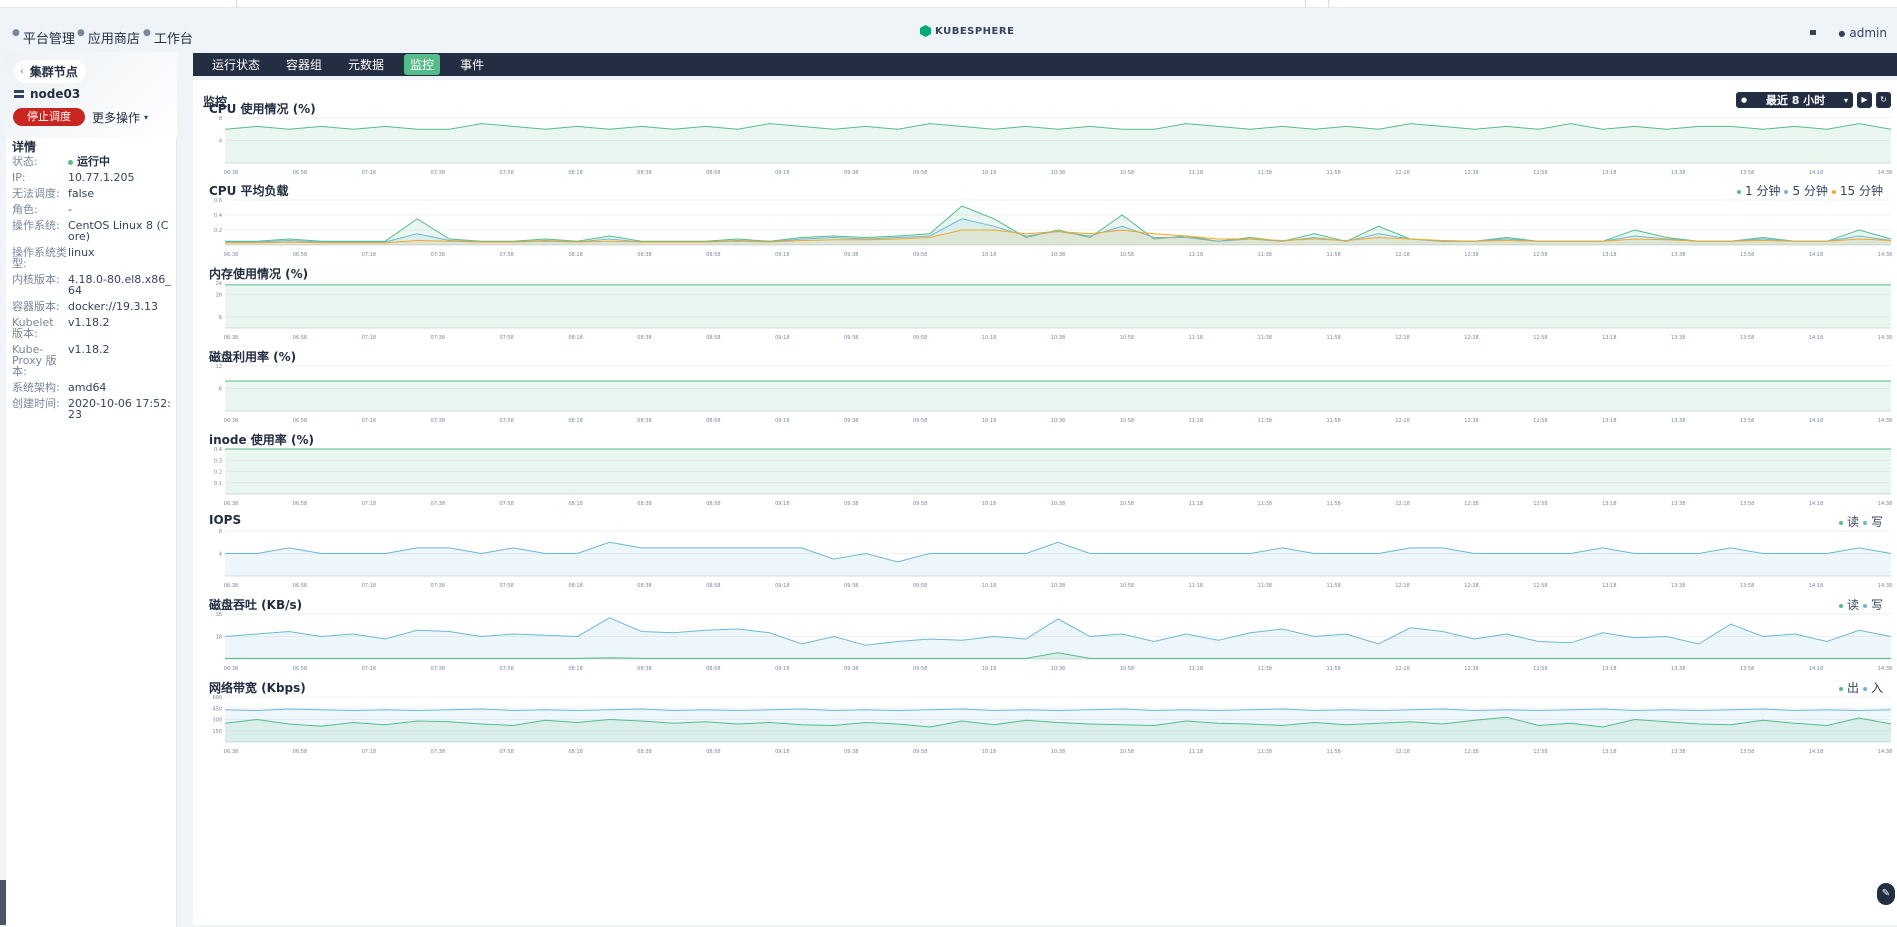  I want to click on x-tick-label: 06:58, so click(300, 421).